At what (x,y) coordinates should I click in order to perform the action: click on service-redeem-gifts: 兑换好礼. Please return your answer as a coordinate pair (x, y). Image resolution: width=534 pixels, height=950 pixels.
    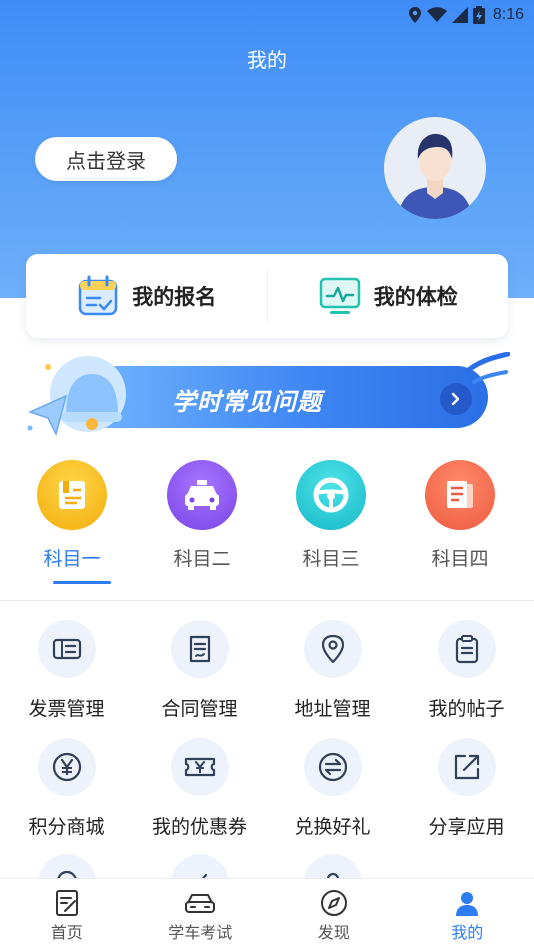
    Looking at the image, I should click on (332, 788).